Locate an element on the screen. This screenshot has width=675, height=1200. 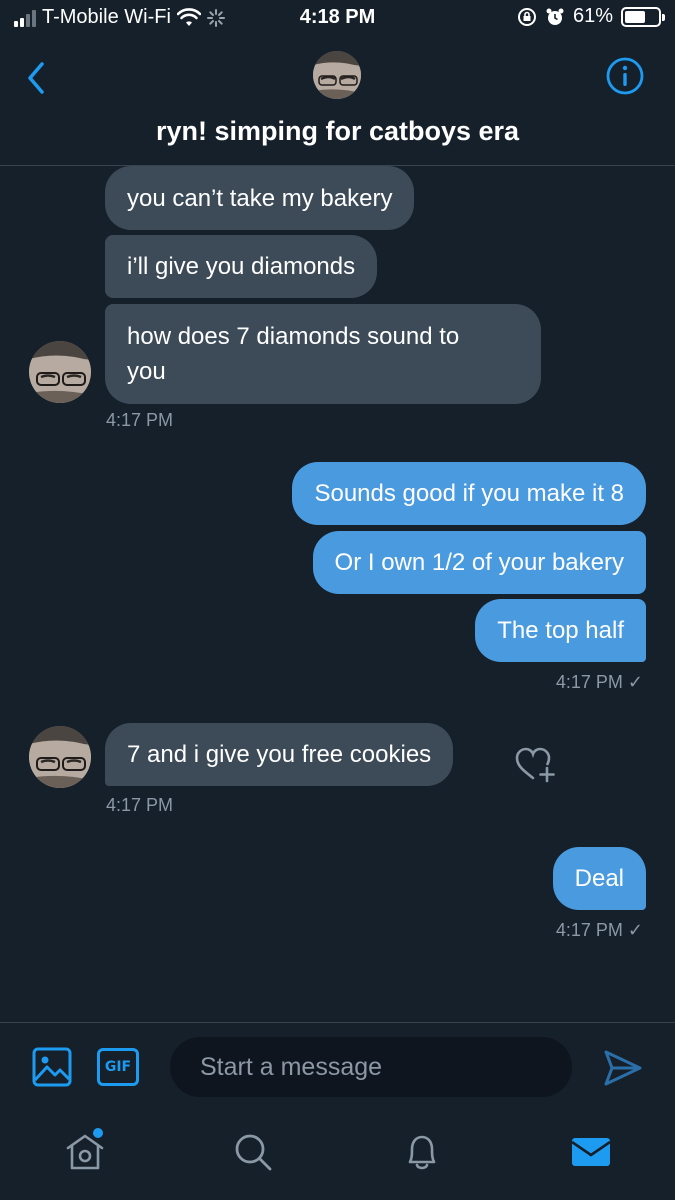
message-text-line: you is located at coordinates (146, 371).